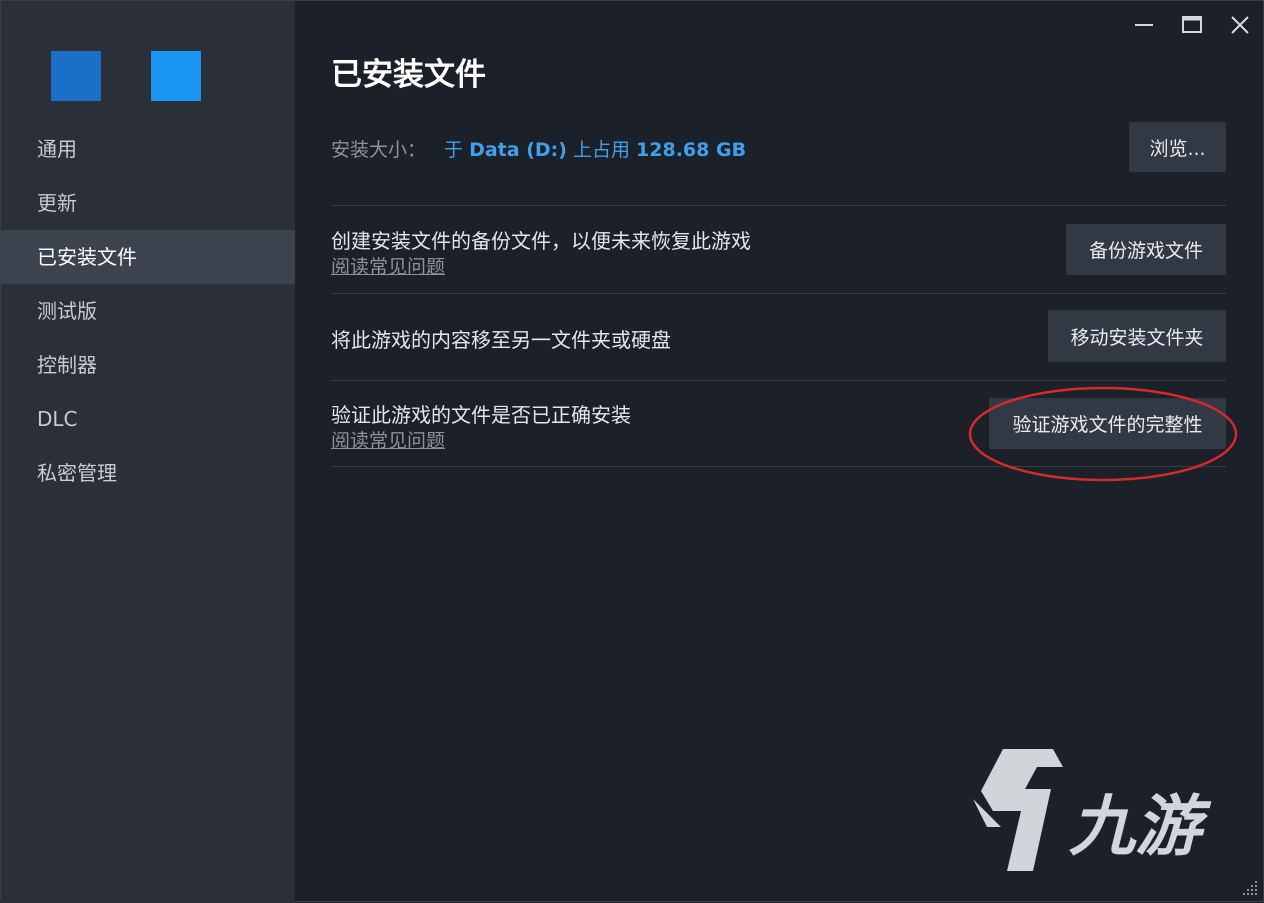 The width and height of the screenshot is (1264, 903). What do you see at coordinates (148, 257) in the screenshot?
I see `sidebar-item-installed-files: 已安装文件` at bounding box center [148, 257].